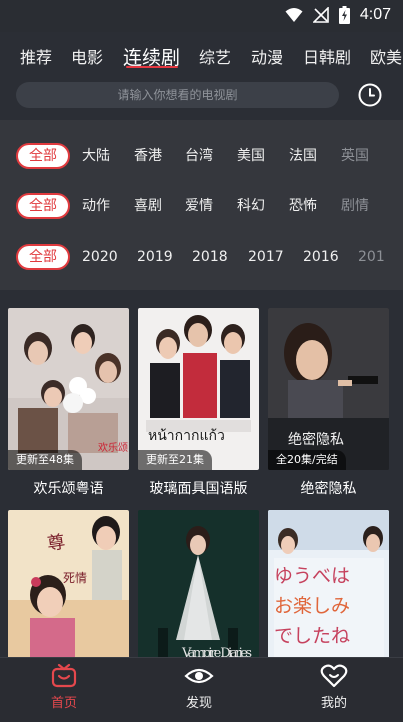  I want to click on video-card: Vampire Diaries, so click(198, 591).